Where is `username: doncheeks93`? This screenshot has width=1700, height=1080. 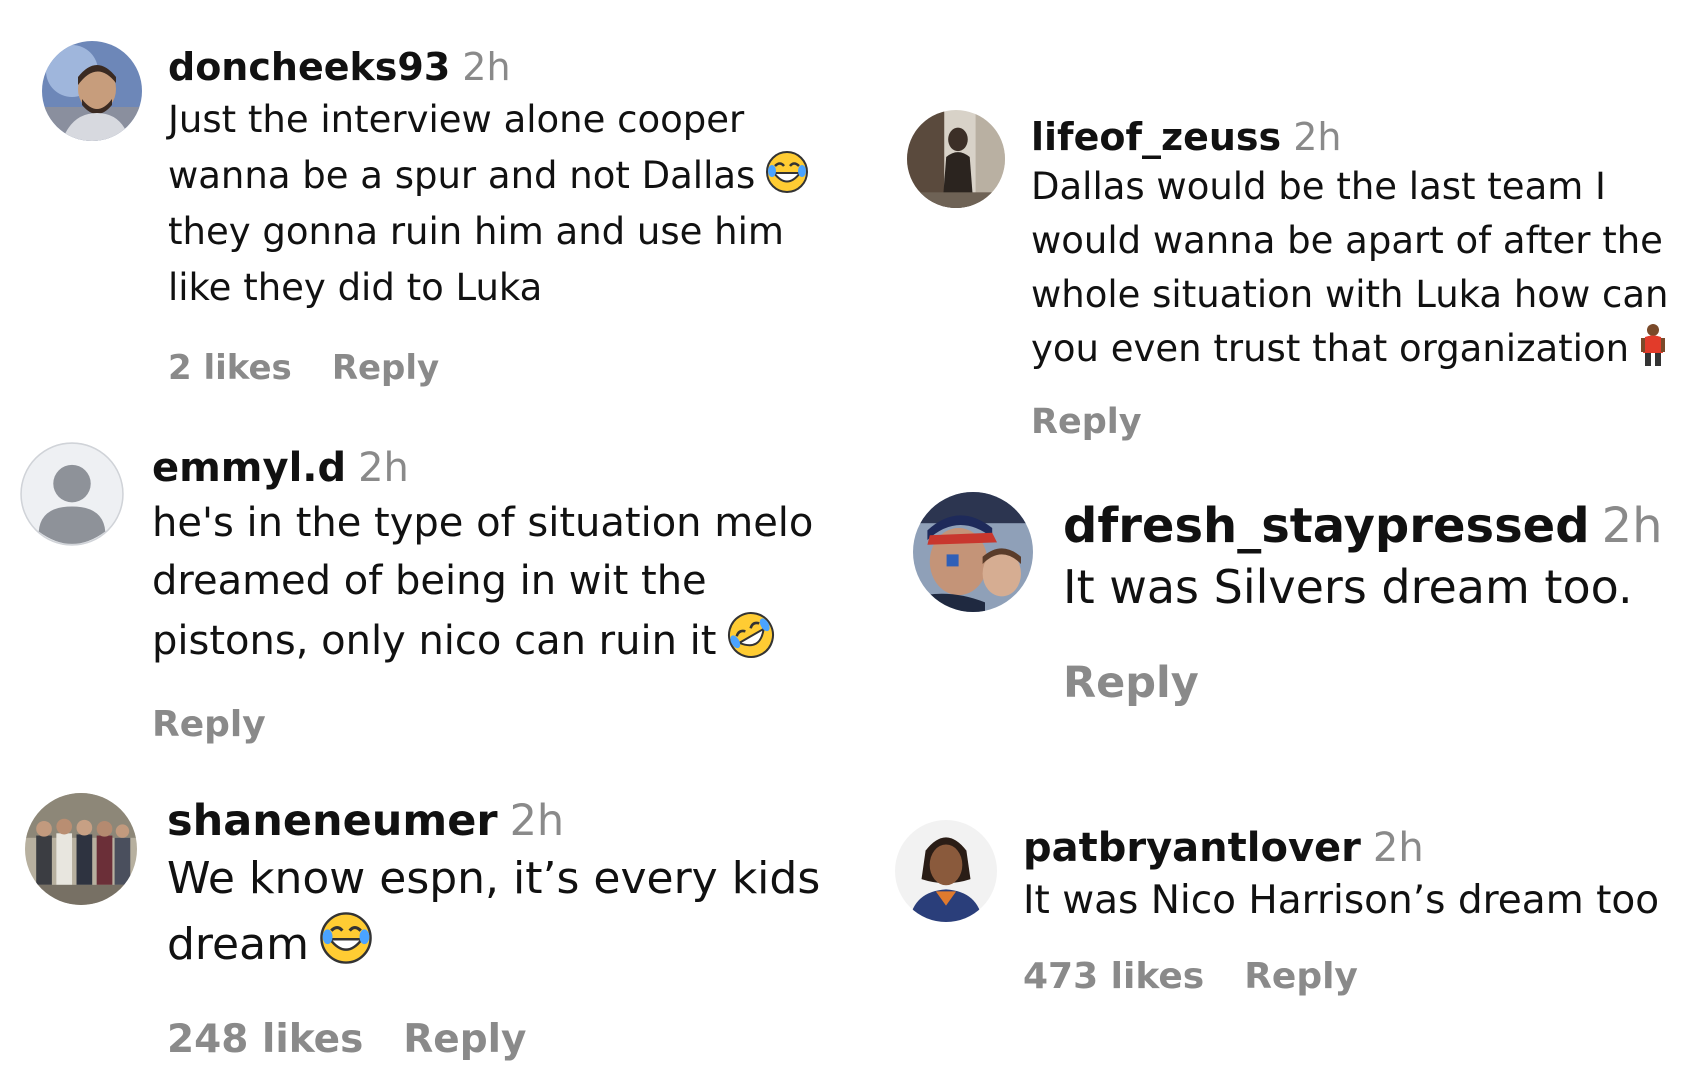
username: doncheeks93 is located at coordinates (309, 67).